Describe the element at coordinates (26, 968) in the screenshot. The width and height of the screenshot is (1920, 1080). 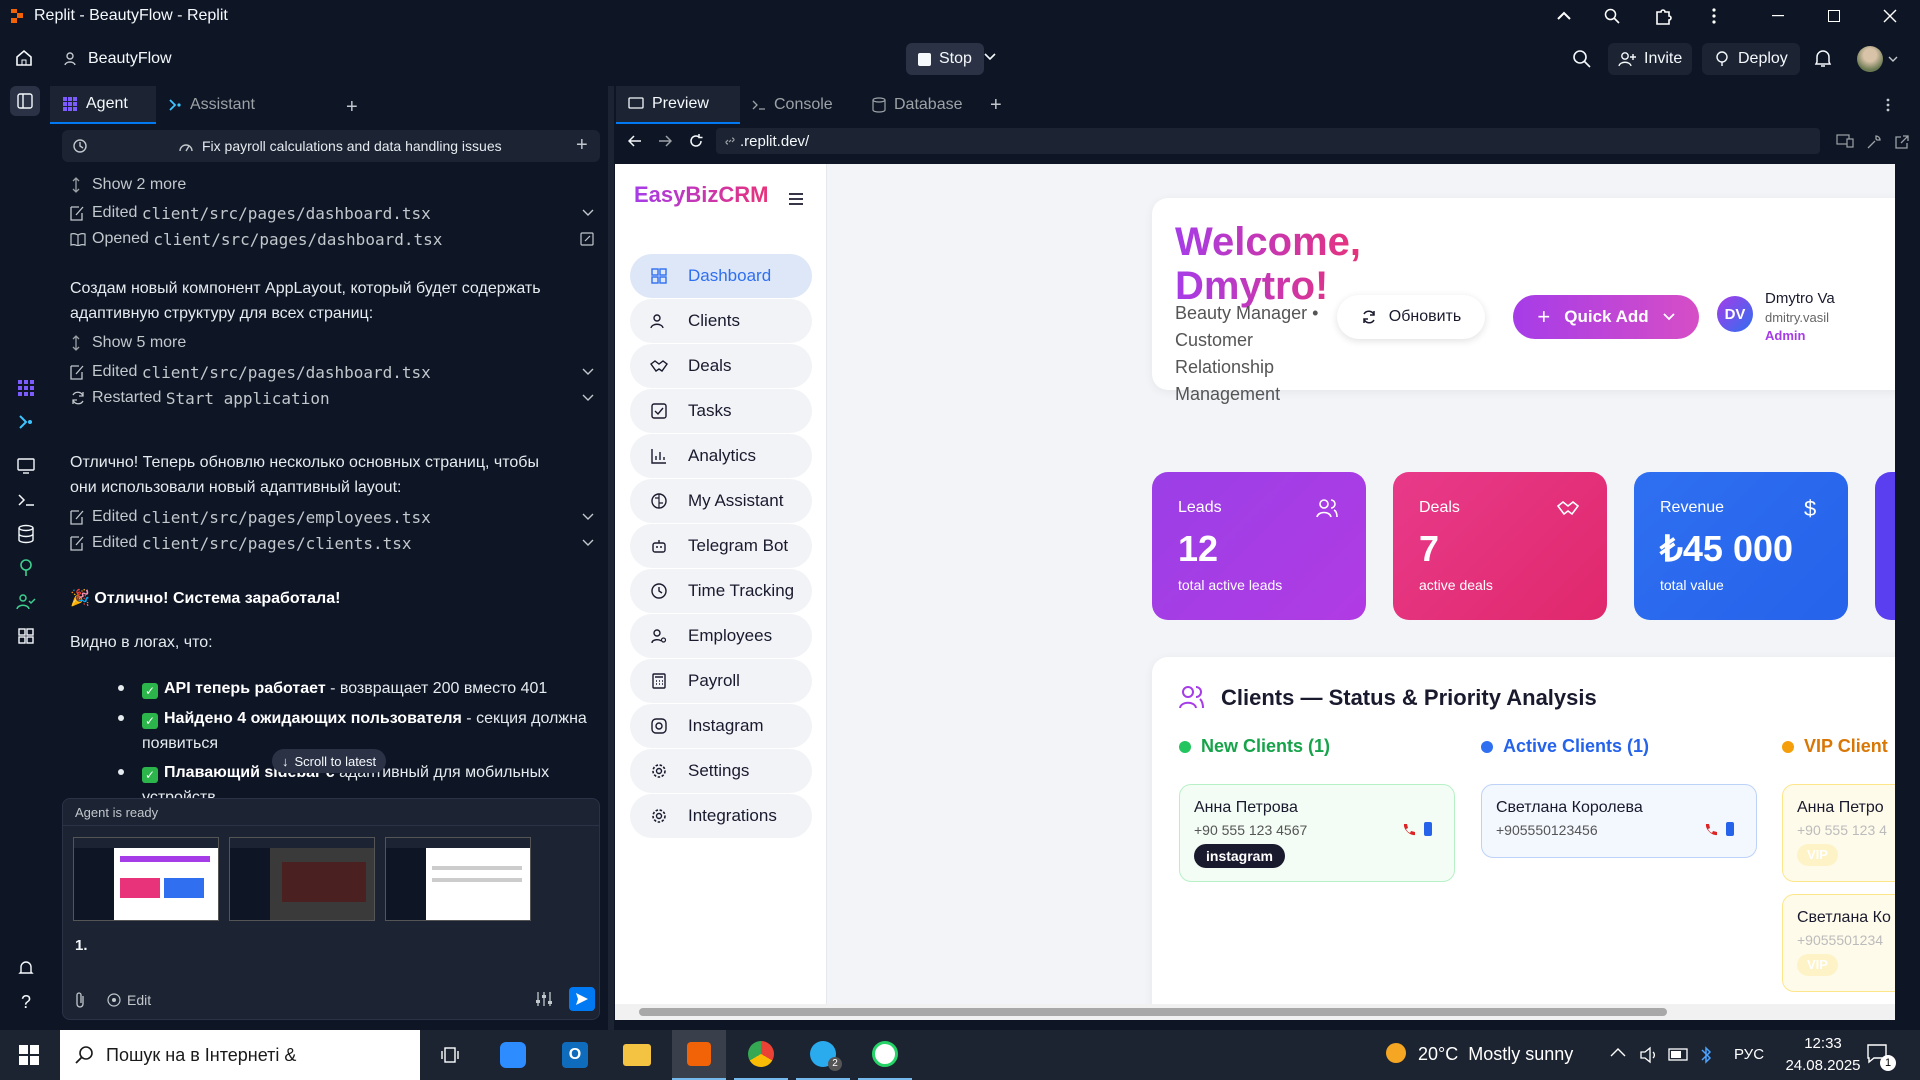
I see `alerts-icon` at that location.